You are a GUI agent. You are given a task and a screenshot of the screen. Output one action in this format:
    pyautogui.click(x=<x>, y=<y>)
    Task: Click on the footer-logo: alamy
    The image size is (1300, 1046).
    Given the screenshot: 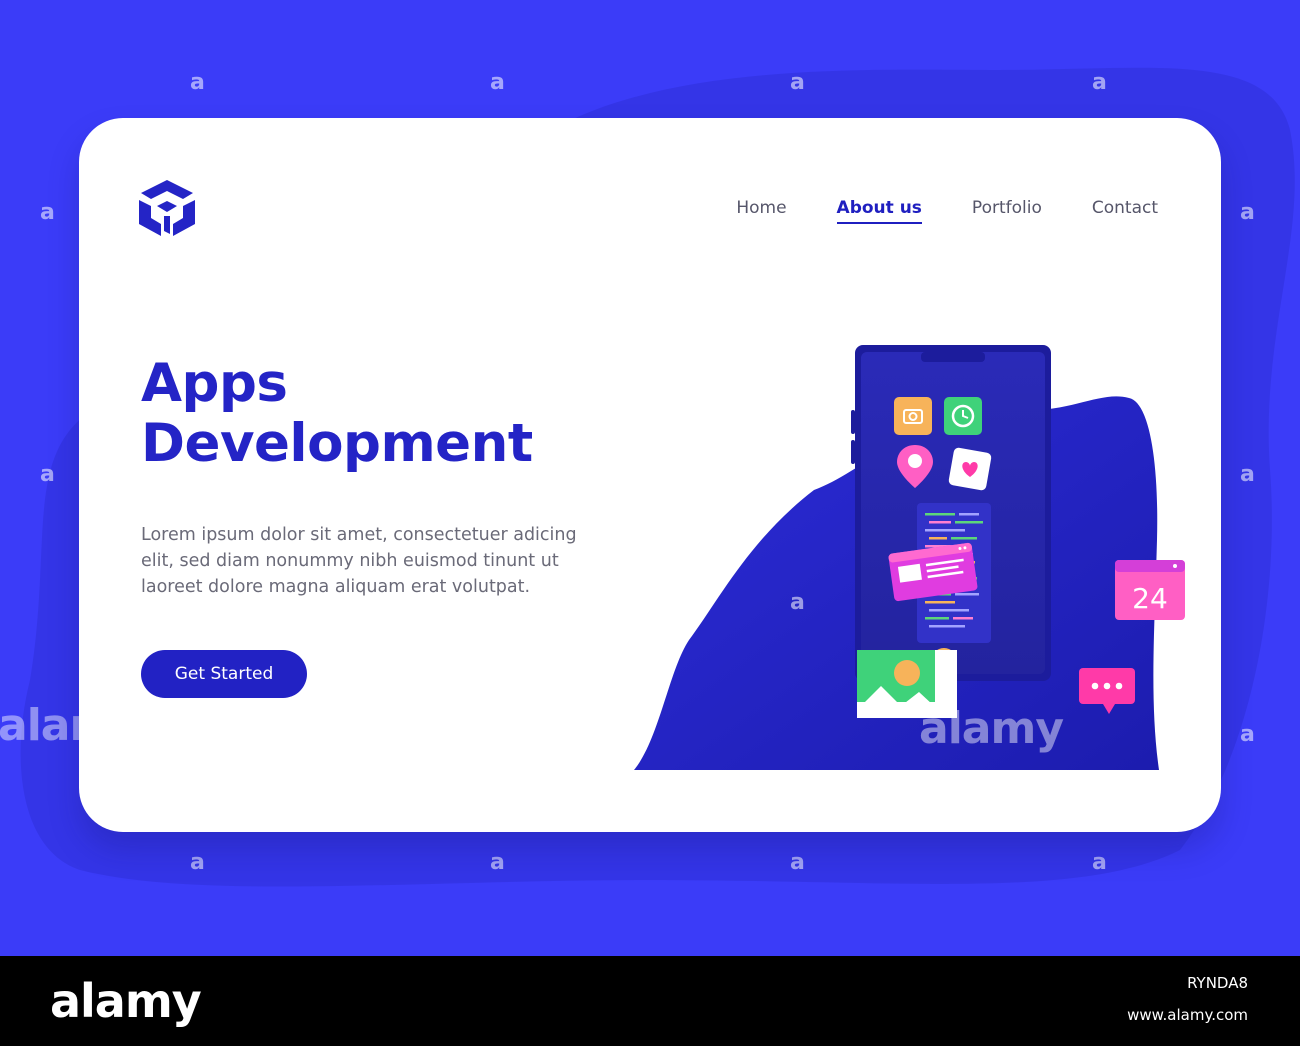 What is the action you would take?
    pyautogui.click(x=126, y=1001)
    